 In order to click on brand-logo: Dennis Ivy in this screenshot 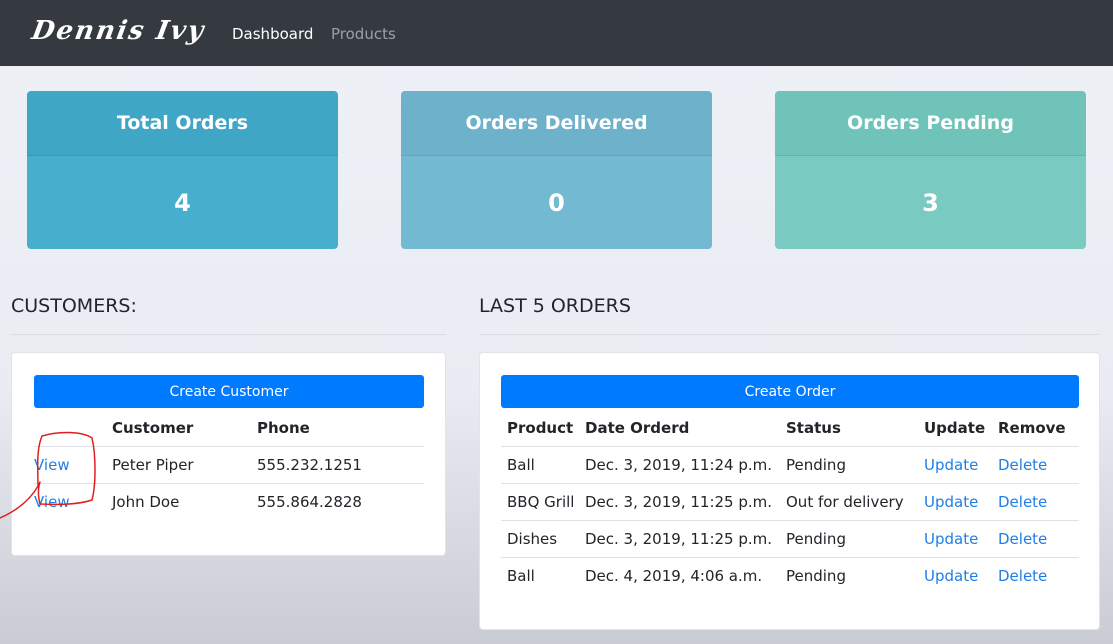, I will do `click(118, 31)`.